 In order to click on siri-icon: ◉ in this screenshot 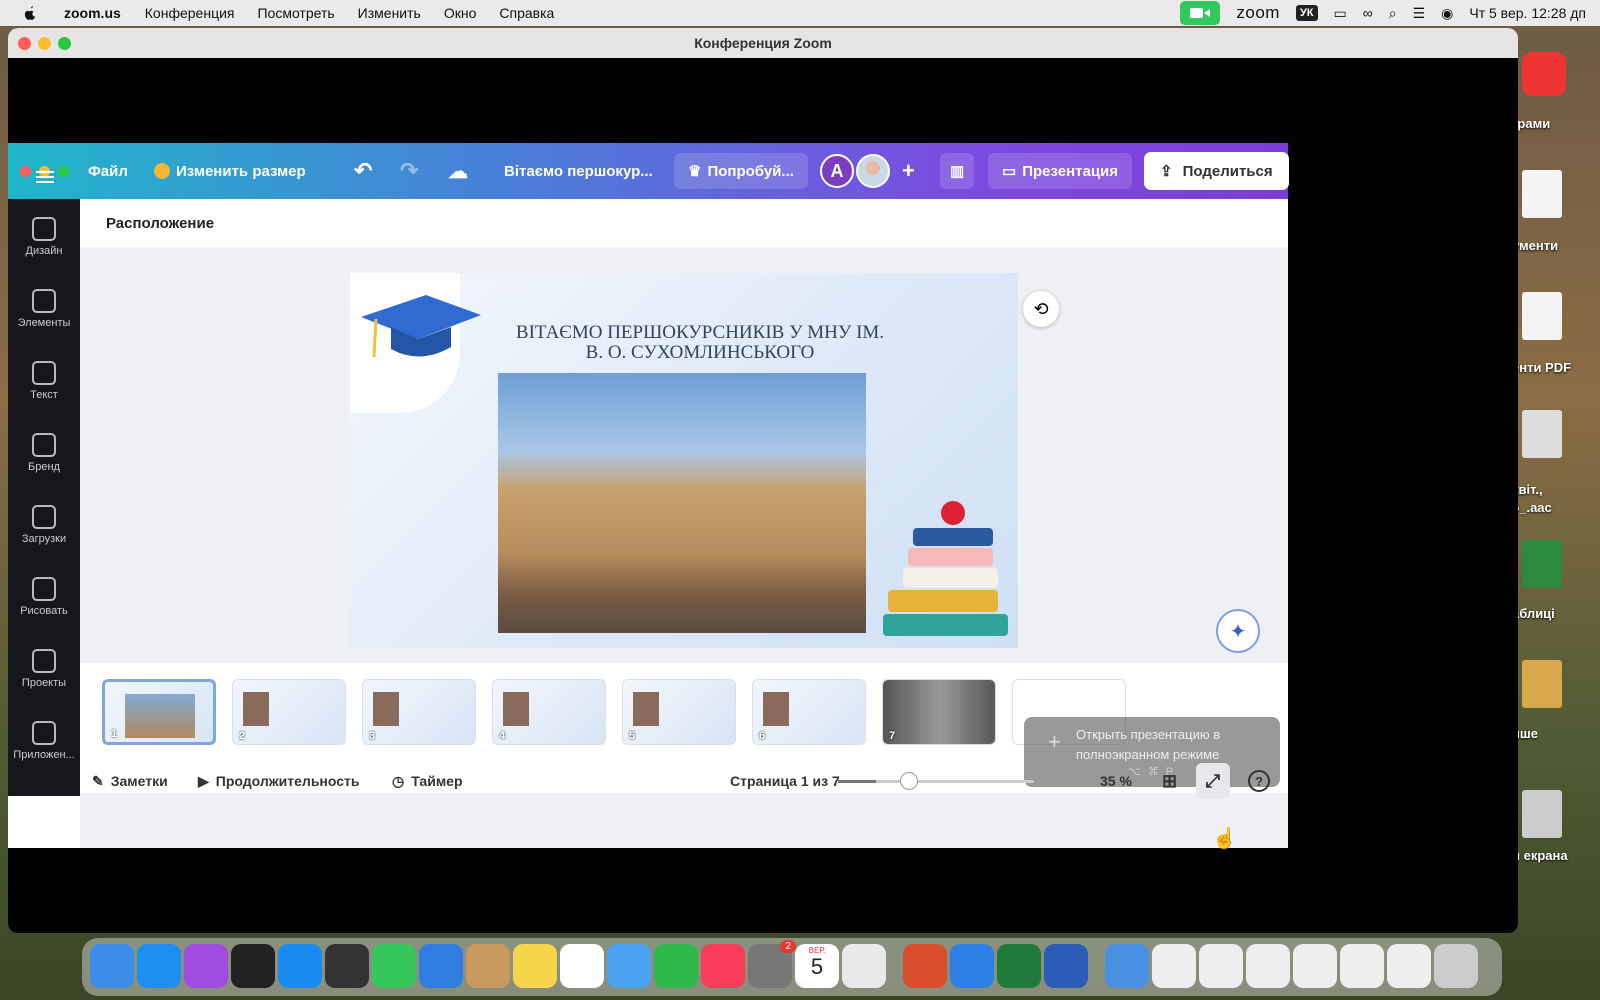, I will do `click(1447, 13)`.